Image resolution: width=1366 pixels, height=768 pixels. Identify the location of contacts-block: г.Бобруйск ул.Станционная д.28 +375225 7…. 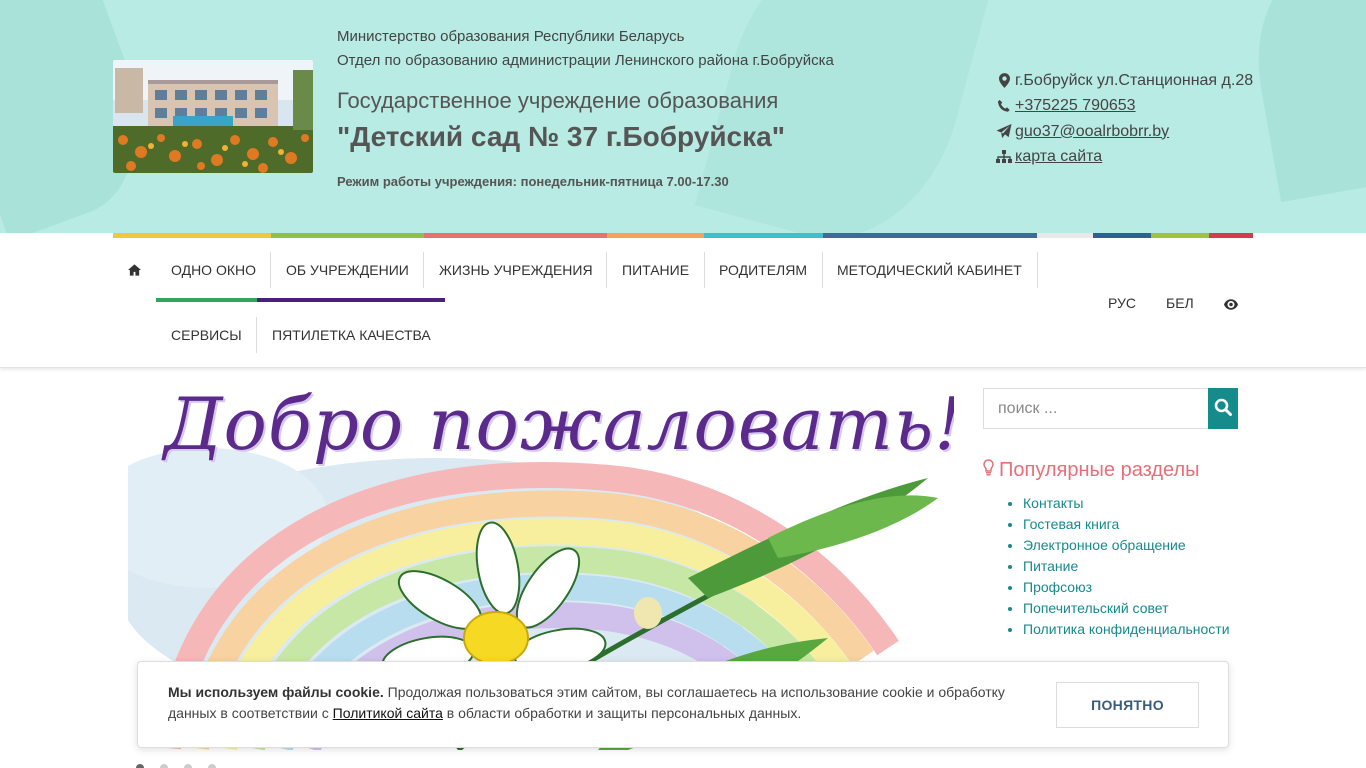
(1129, 119).